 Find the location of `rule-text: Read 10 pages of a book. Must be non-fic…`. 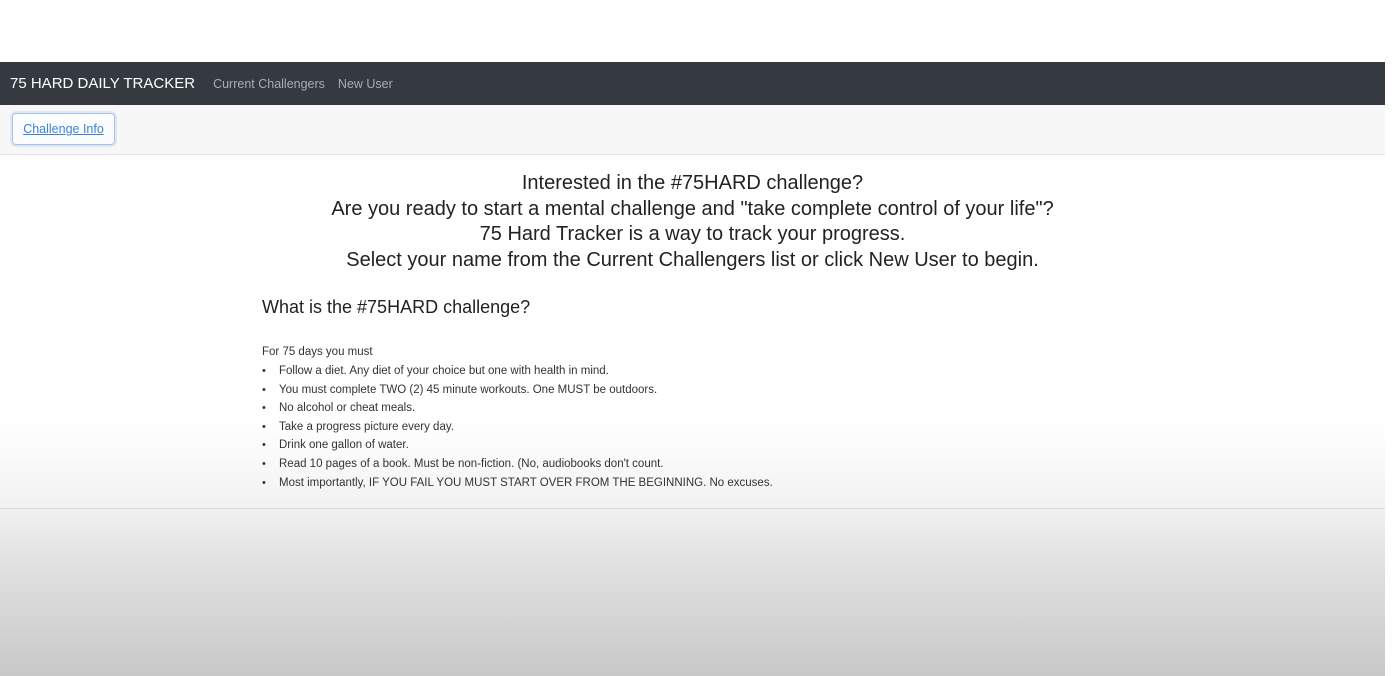

rule-text: Read 10 pages of a book. Must be non-fic… is located at coordinates (471, 463).